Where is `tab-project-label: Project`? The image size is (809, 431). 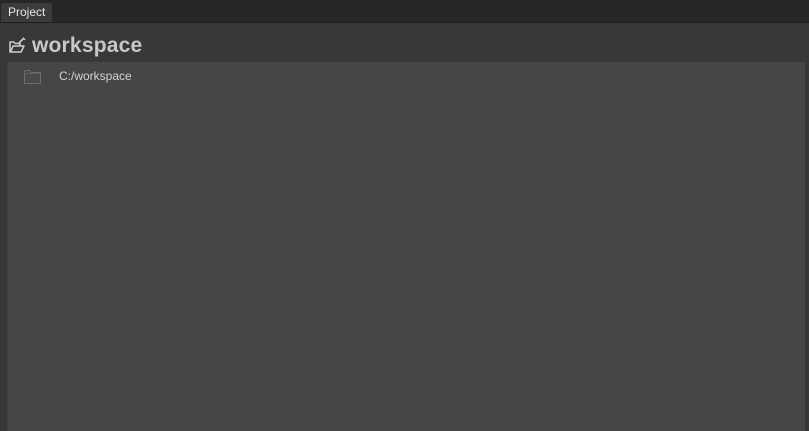
tab-project-label: Project is located at coordinates (27, 12).